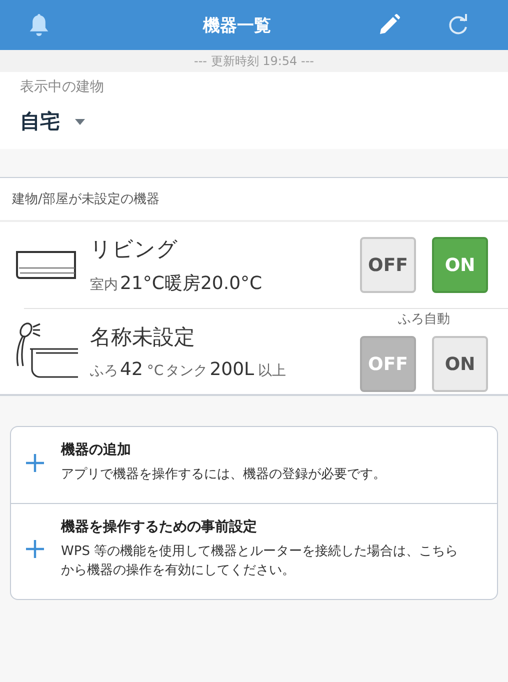 The width and height of the screenshot is (508, 682). Describe the element at coordinates (53, 121) in the screenshot. I see `building-dropdown: 自宅` at that location.